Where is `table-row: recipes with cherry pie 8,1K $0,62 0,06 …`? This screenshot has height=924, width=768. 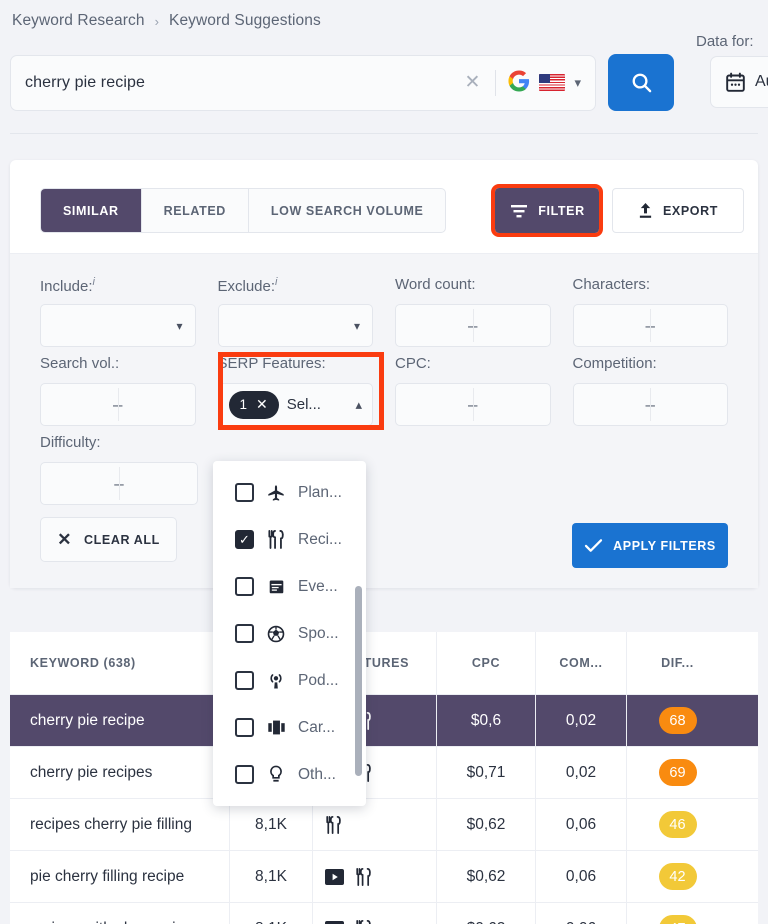 table-row: recipes with cherry pie 8,1K $0,62 0,06 … is located at coordinates (384, 913).